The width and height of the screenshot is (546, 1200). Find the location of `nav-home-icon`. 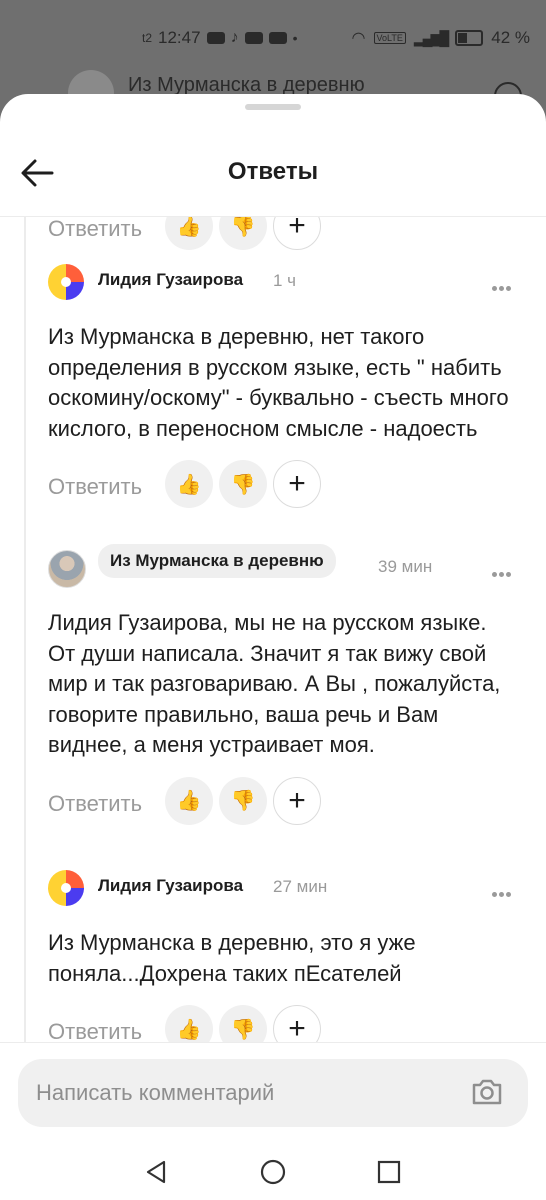

nav-home-icon is located at coordinates (273, 1172).